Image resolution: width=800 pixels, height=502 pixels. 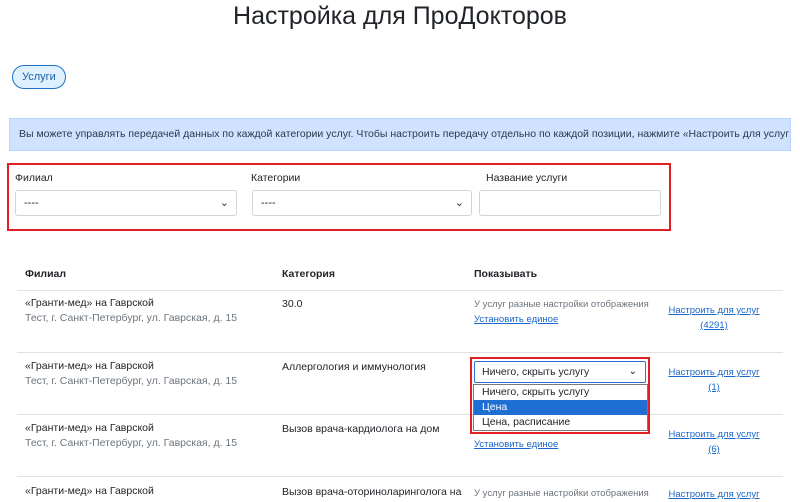 I want to click on service-filter-label: Название услуги, so click(x=527, y=178).